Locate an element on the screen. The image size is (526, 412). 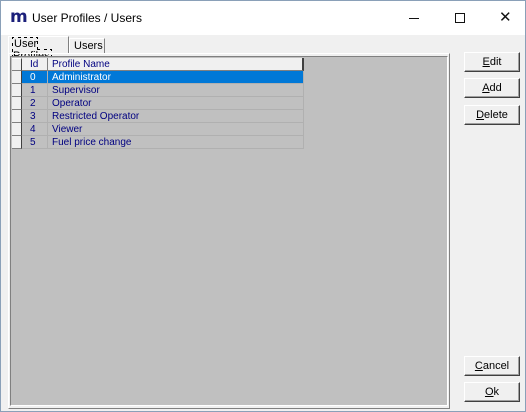
table-row: 4 Viewer is located at coordinates (158, 129).